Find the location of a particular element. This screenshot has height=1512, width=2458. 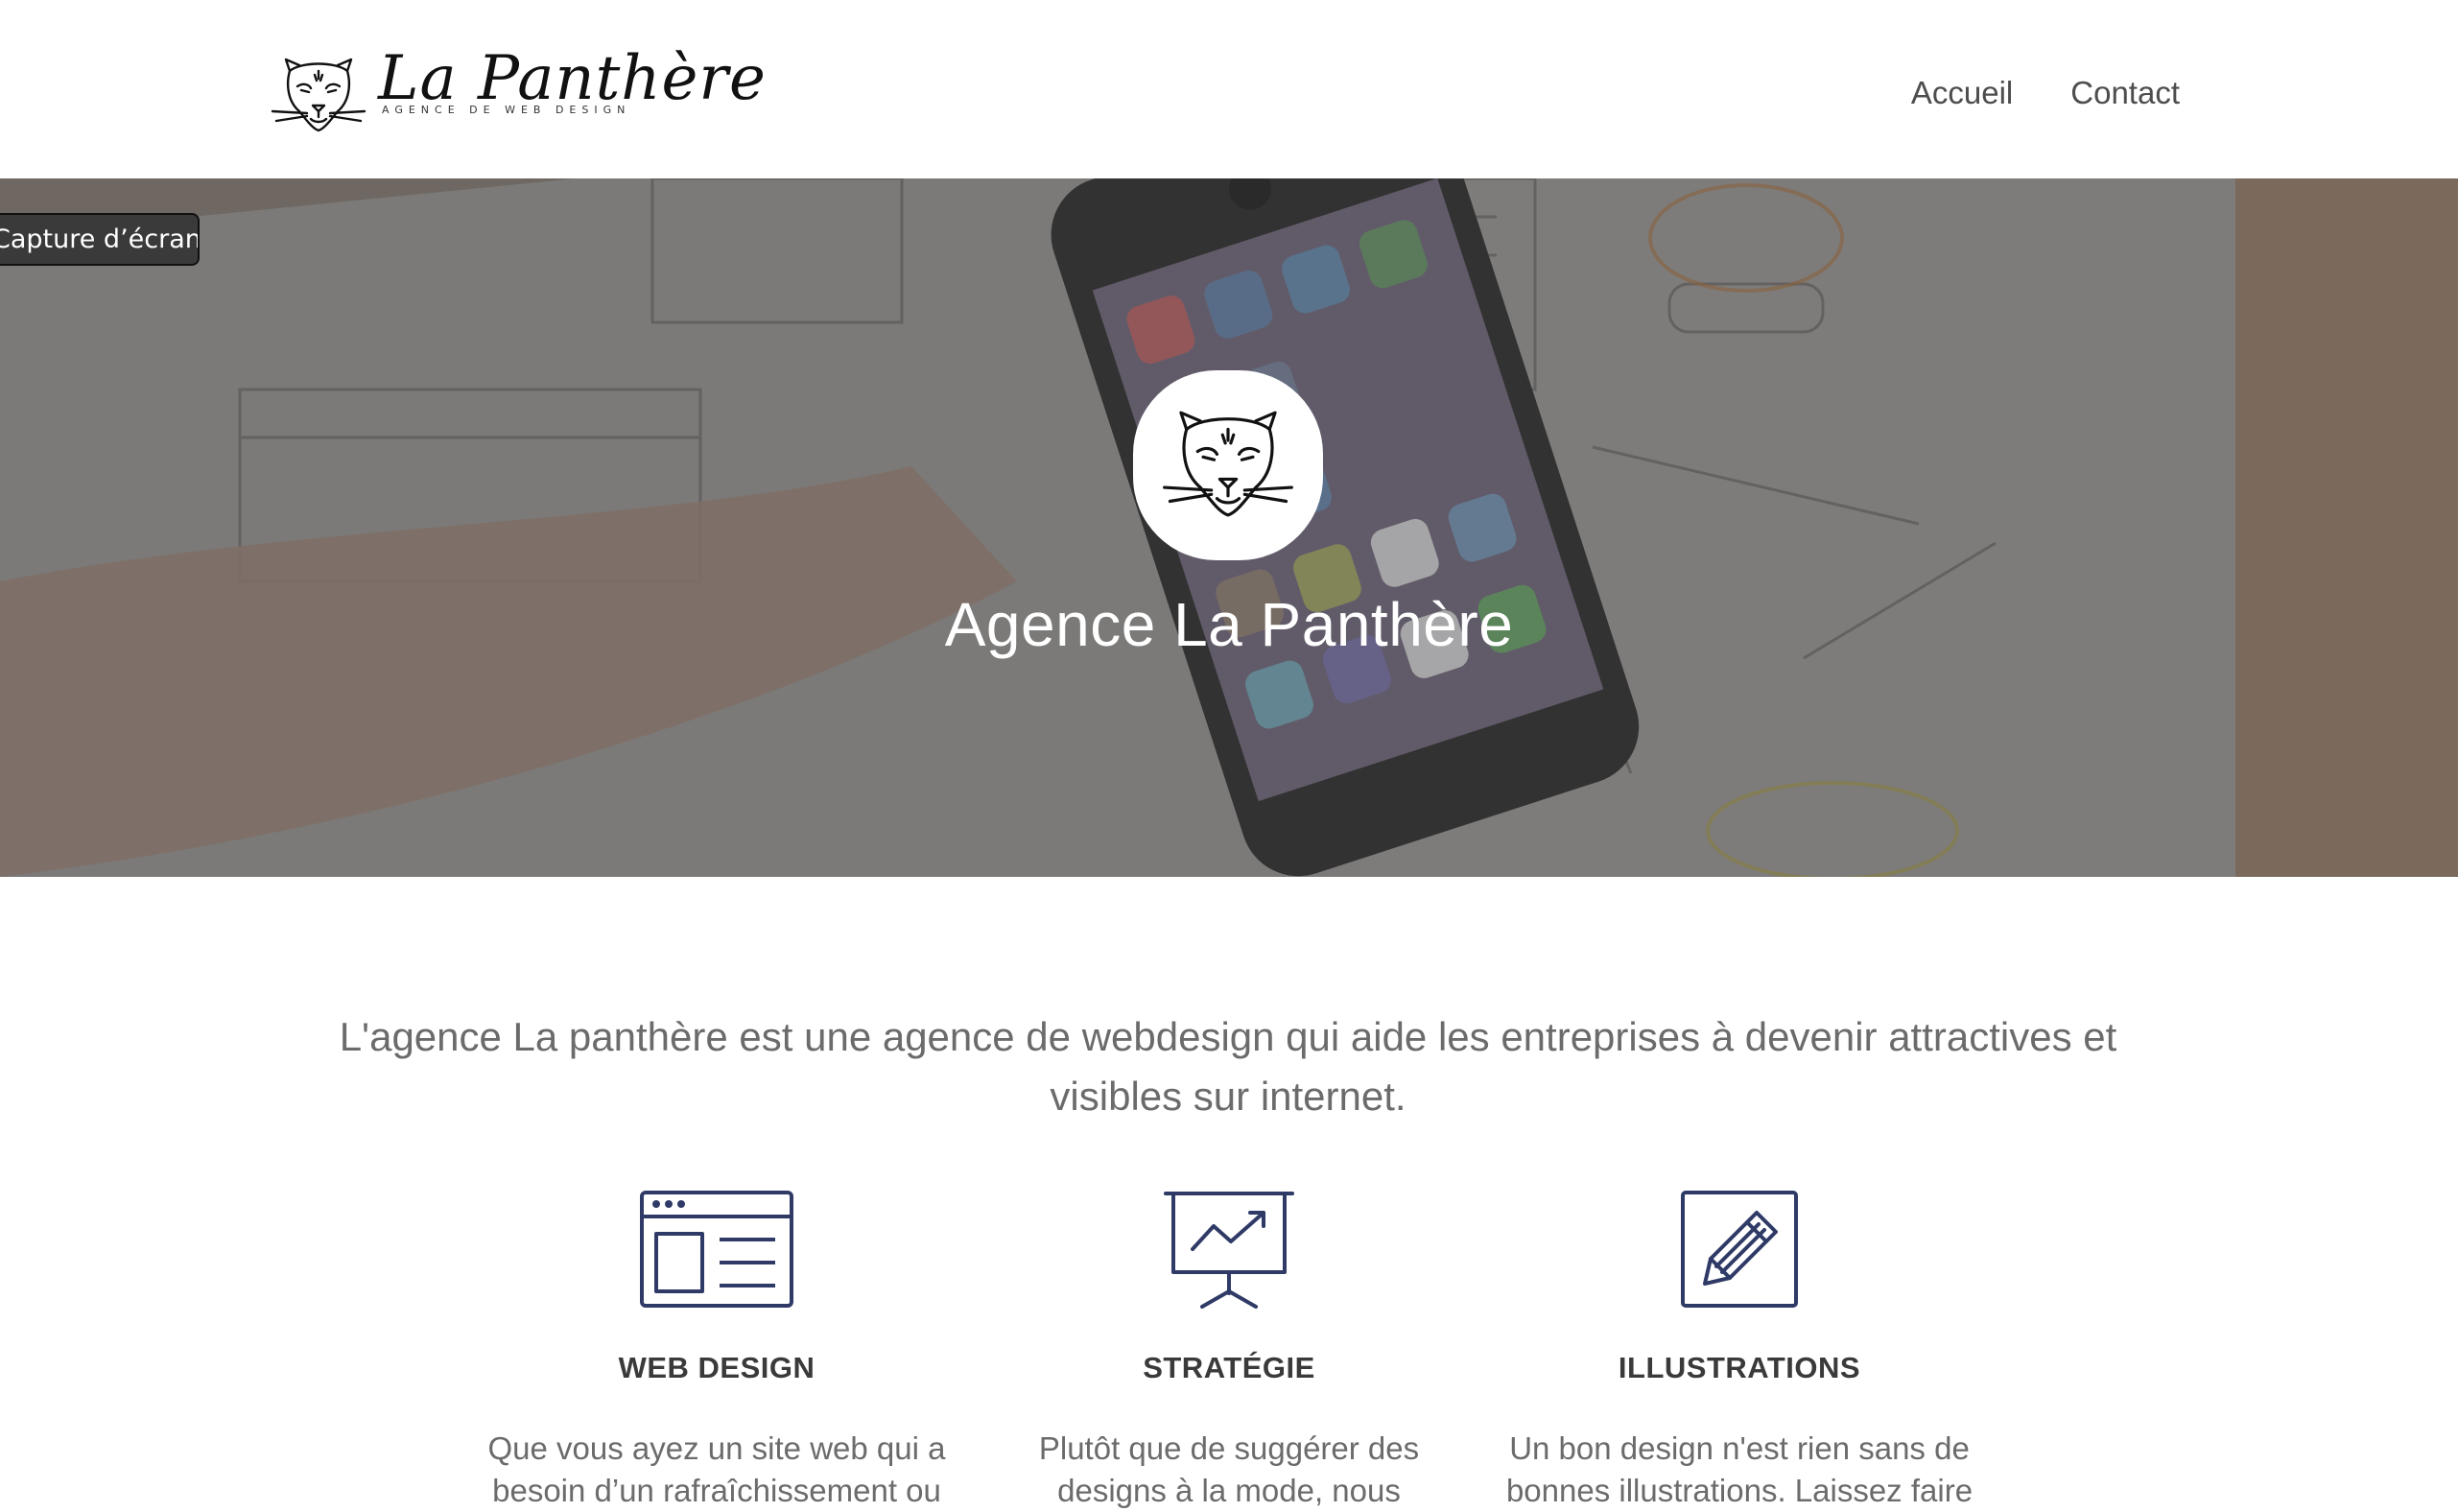

hero-title: Agence La Panthère is located at coordinates (1229, 624).